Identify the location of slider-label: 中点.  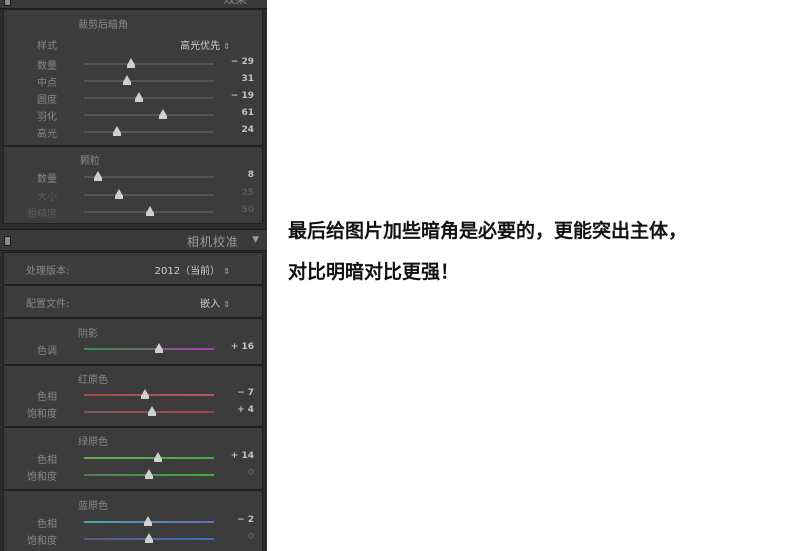
(47, 83).